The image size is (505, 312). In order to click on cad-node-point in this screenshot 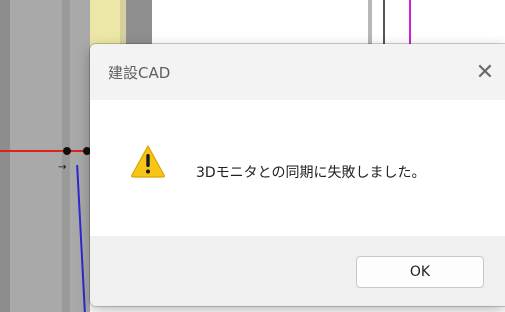, I will do `click(67, 151)`.